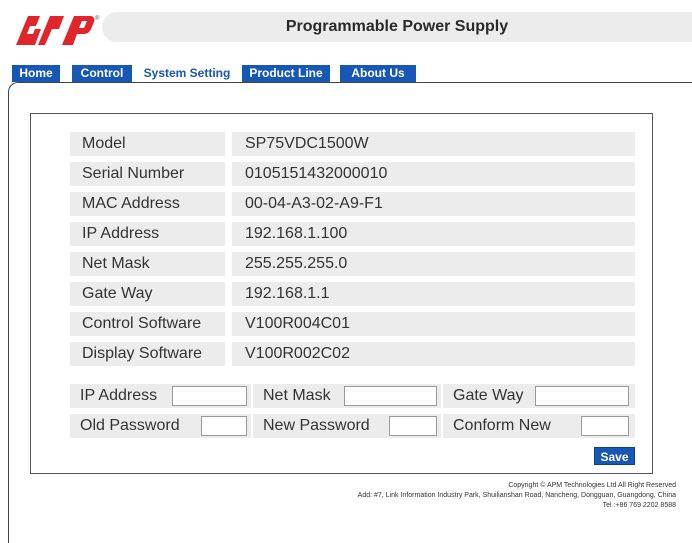 The width and height of the screenshot is (692, 543). Describe the element at coordinates (390, 396) in the screenshot. I see `net-mask-input` at that location.